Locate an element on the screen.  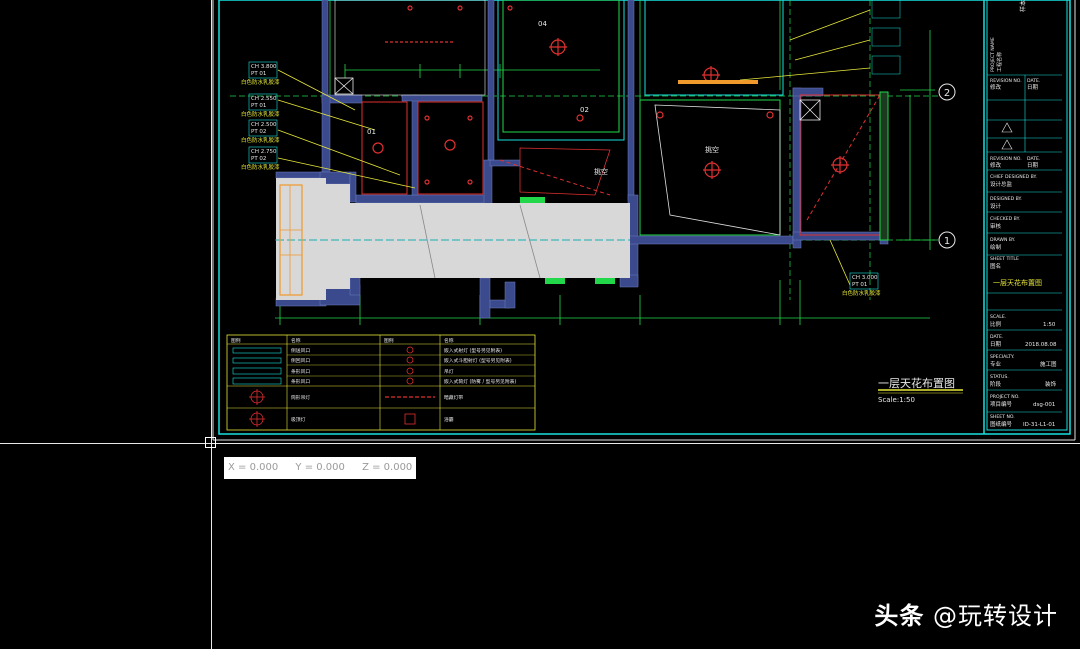
legend-name-row2-a: 侧回风口 is located at coordinates (300, 360).